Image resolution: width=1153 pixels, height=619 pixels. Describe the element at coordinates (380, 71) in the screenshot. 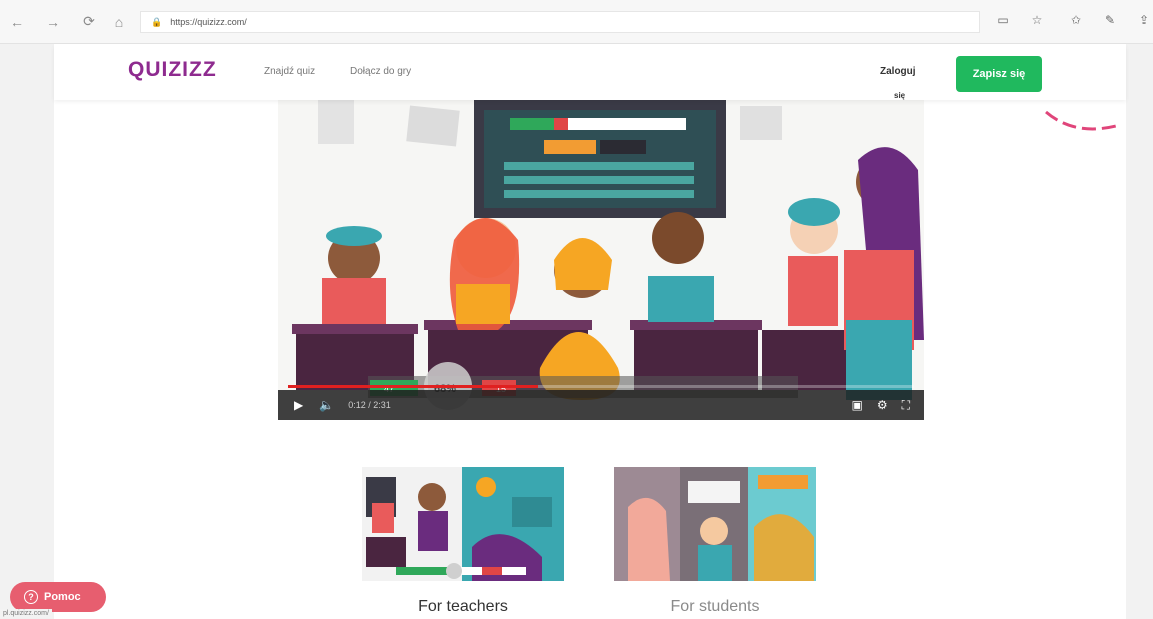

I see `nav-join-game: Dołącz do gry` at that location.